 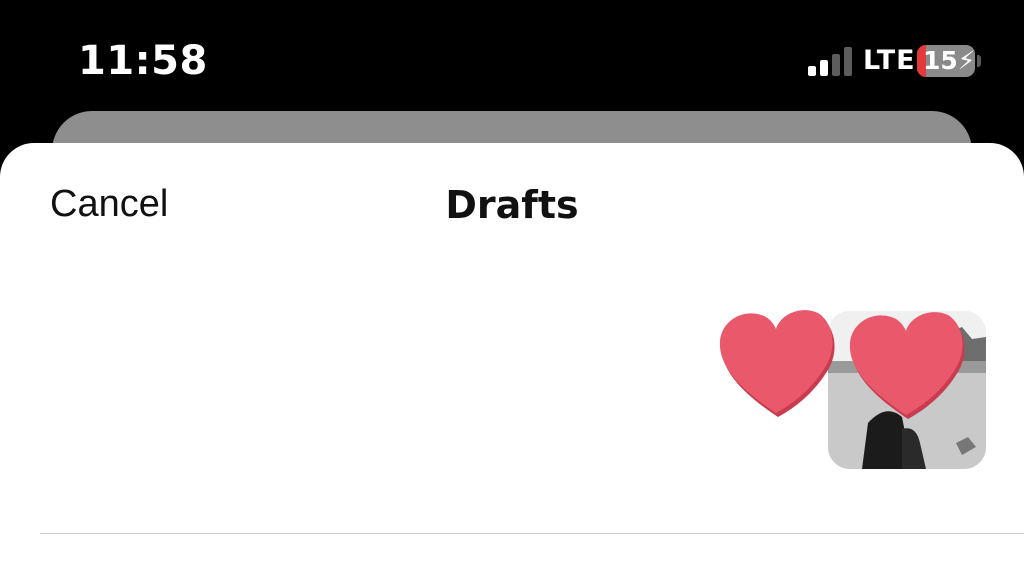 I want to click on battery-icon: 15⚡, so click(x=946, y=61).